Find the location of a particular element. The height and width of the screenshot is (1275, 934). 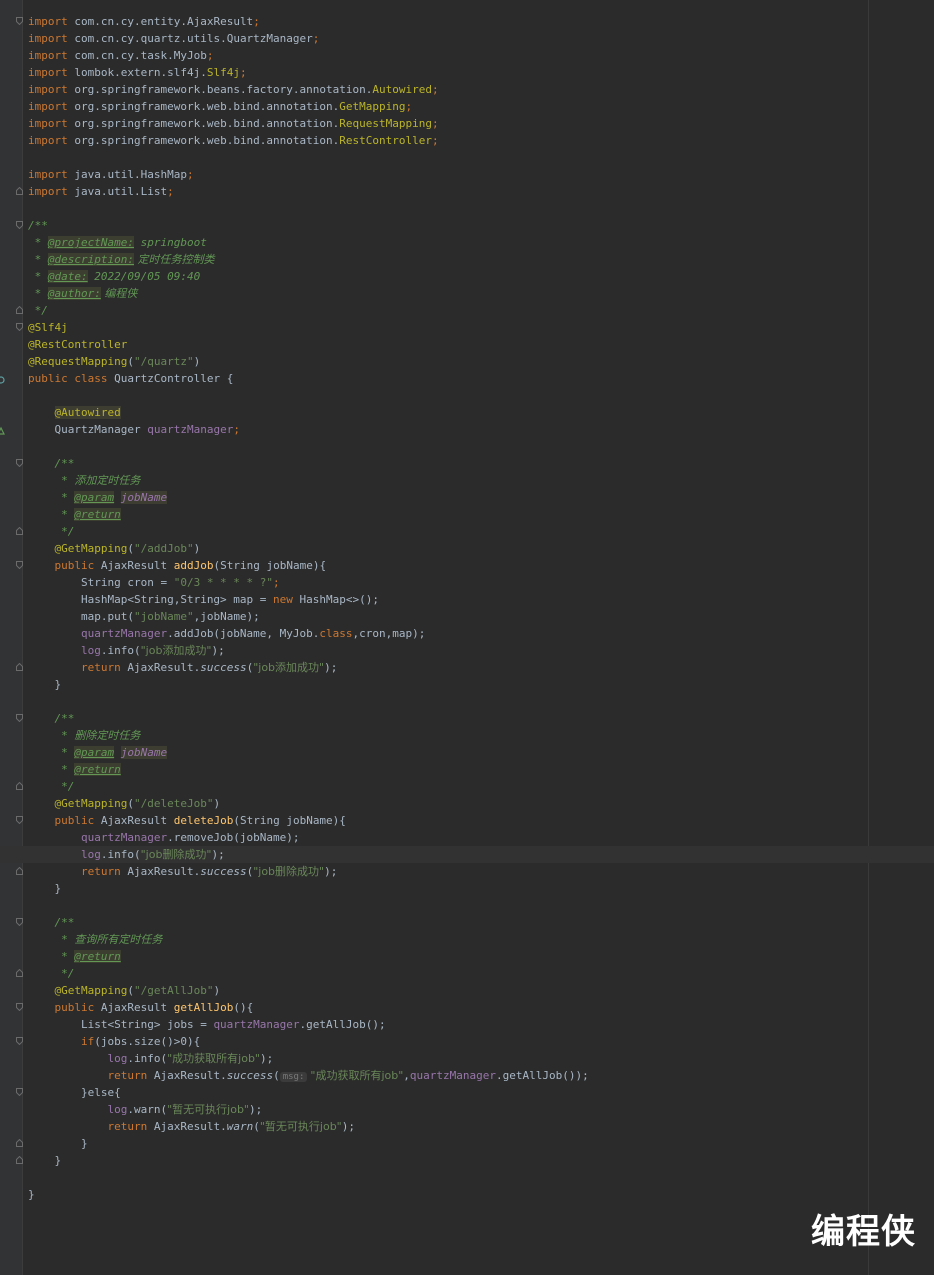

code-line: @GetMapping("/getAllJob") is located at coordinates (467, 990).